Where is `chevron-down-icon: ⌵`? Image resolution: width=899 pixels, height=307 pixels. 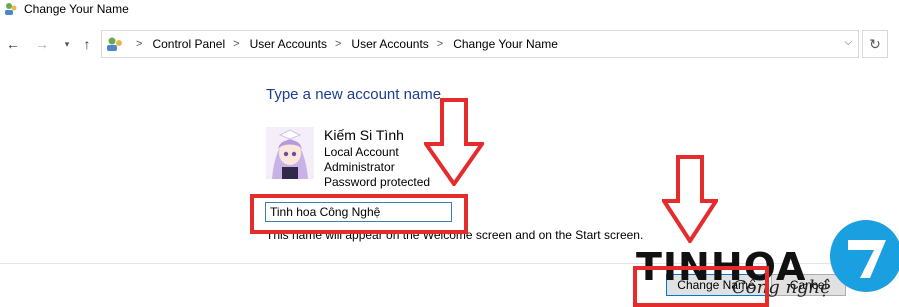
chevron-down-icon: ⌵ is located at coordinates (848, 42).